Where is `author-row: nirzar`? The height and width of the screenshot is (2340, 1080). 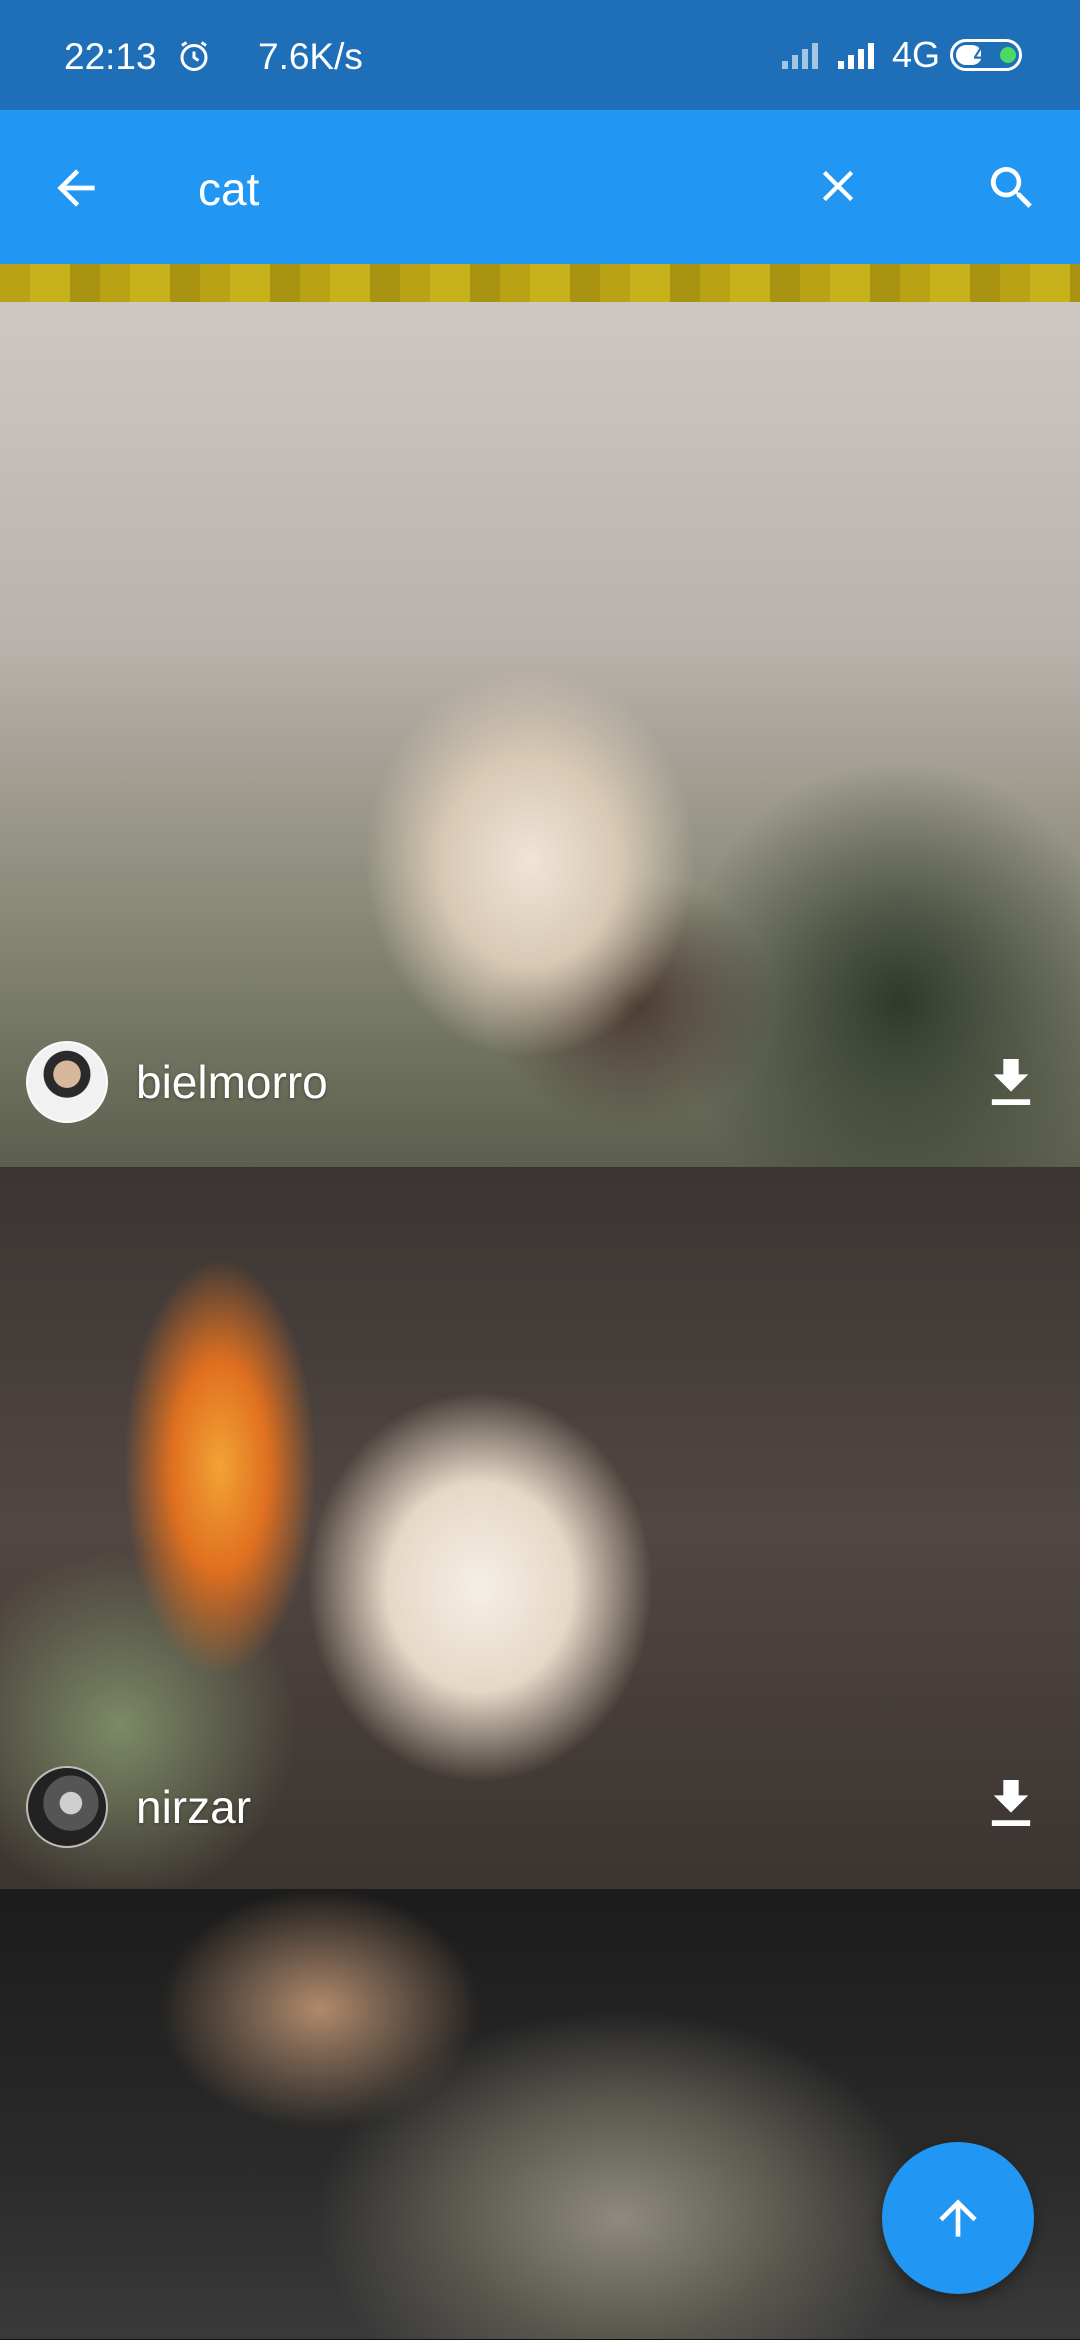
author-row: nirzar is located at coordinates (138, 1807).